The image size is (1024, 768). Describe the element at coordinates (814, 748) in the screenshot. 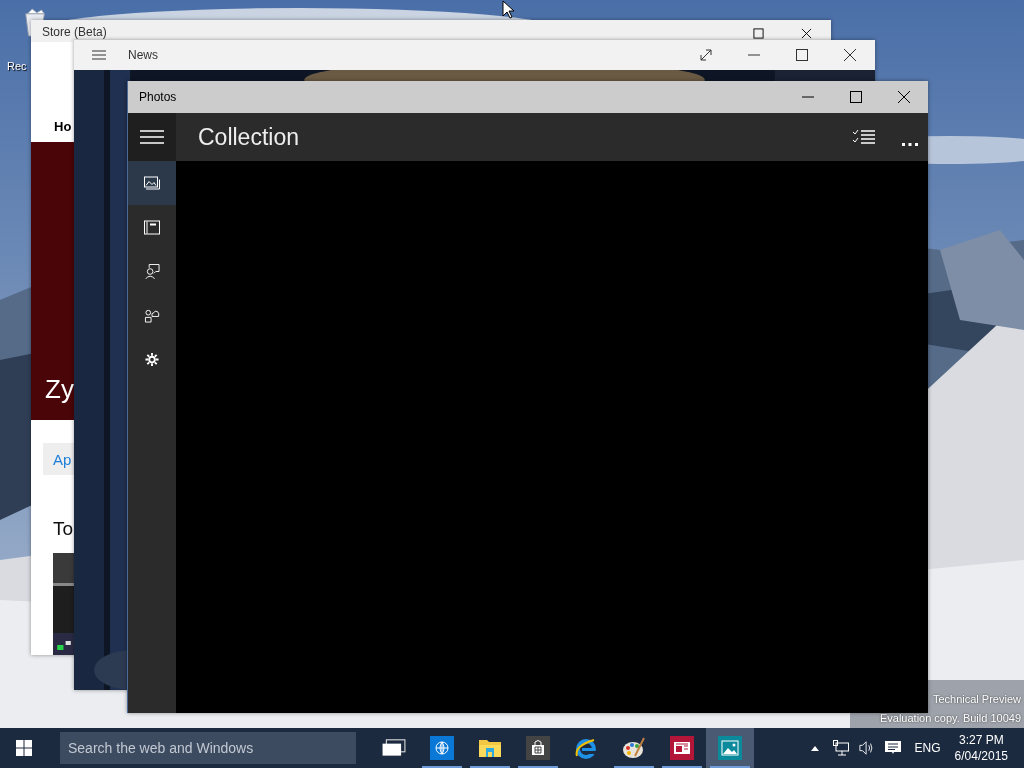

I see `caret-up-icon` at that location.